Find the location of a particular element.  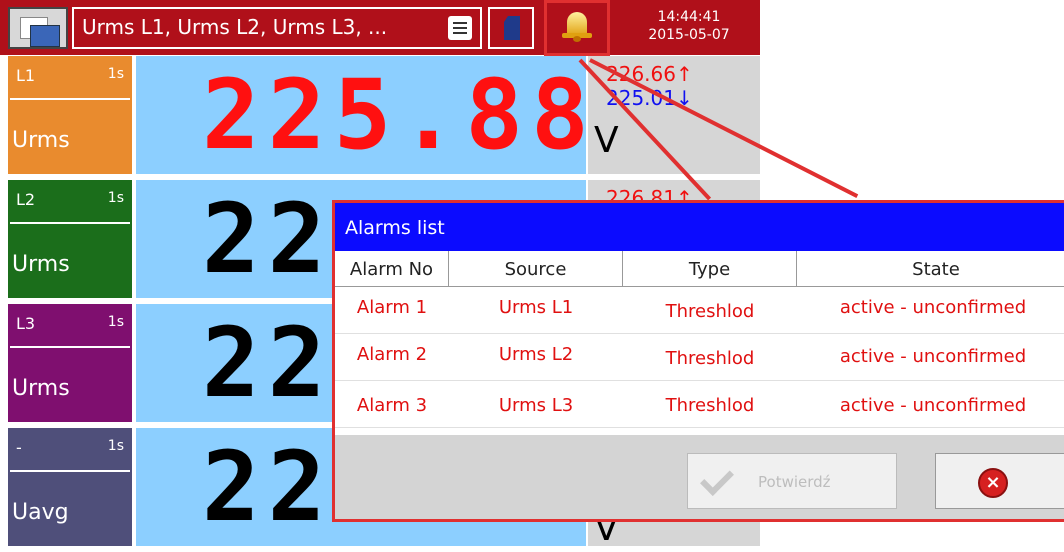

value-display: 225.88 is located at coordinates (362, 115).